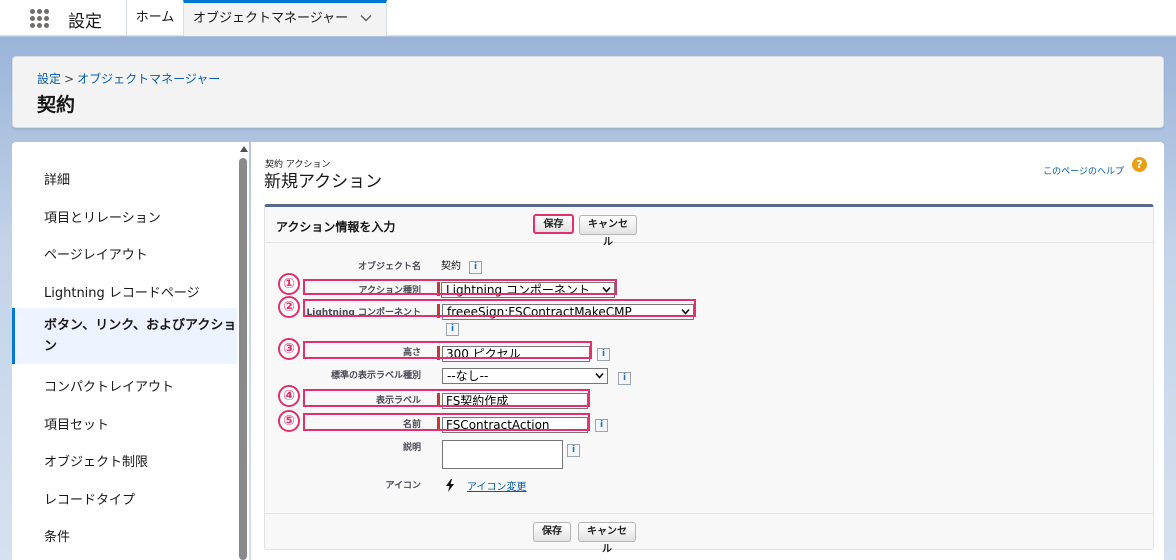 This screenshot has height=560, width=1176. What do you see at coordinates (451, 266) in the screenshot?
I see `object-name-value: 契約` at bounding box center [451, 266].